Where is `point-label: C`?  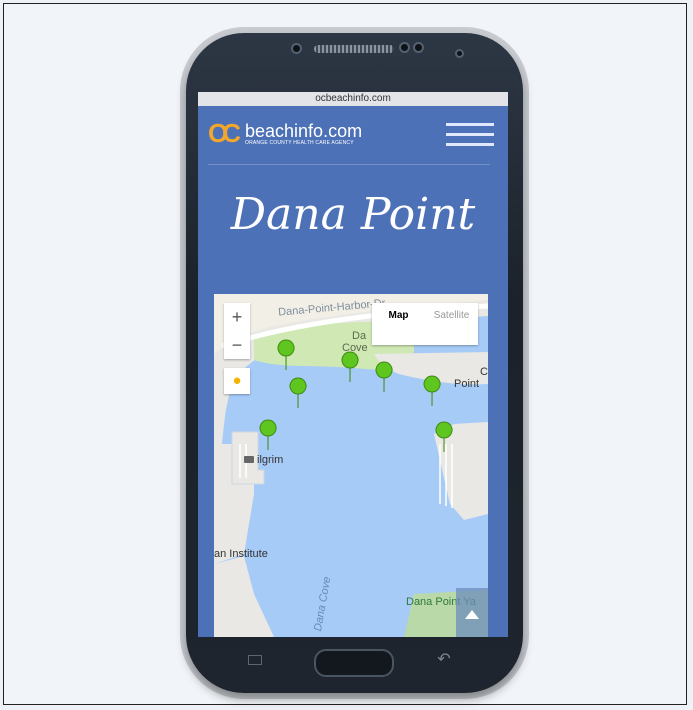 point-label: C is located at coordinates (484, 372).